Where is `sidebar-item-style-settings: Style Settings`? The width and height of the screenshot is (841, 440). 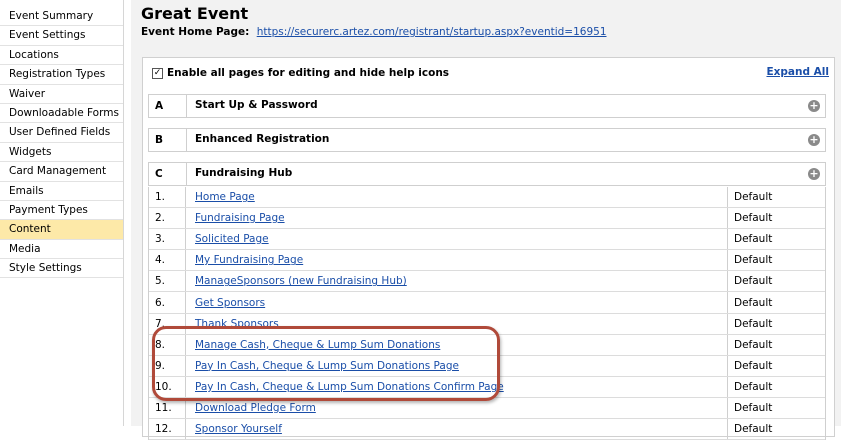
sidebar-item-style-settings: Style Settings is located at coordinates (61, 269).